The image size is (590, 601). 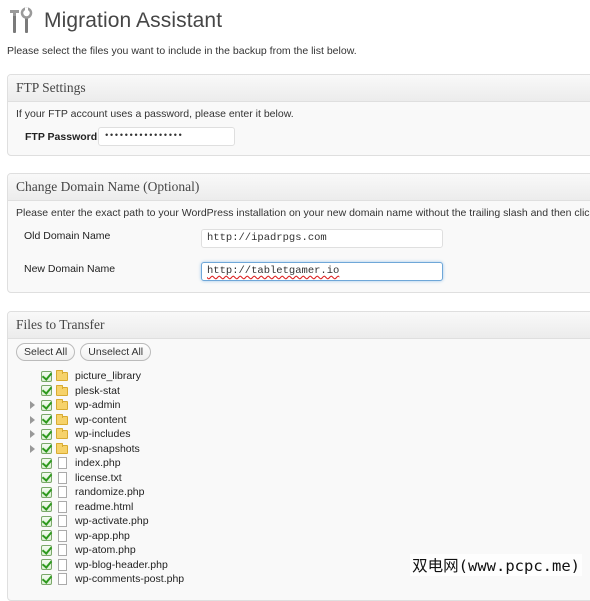 What do you see at coordinates (299, 187) in the screenshot?
I see `change-domain-heading: Change Domain Name (Optional)` at bounding box center [299, 187].